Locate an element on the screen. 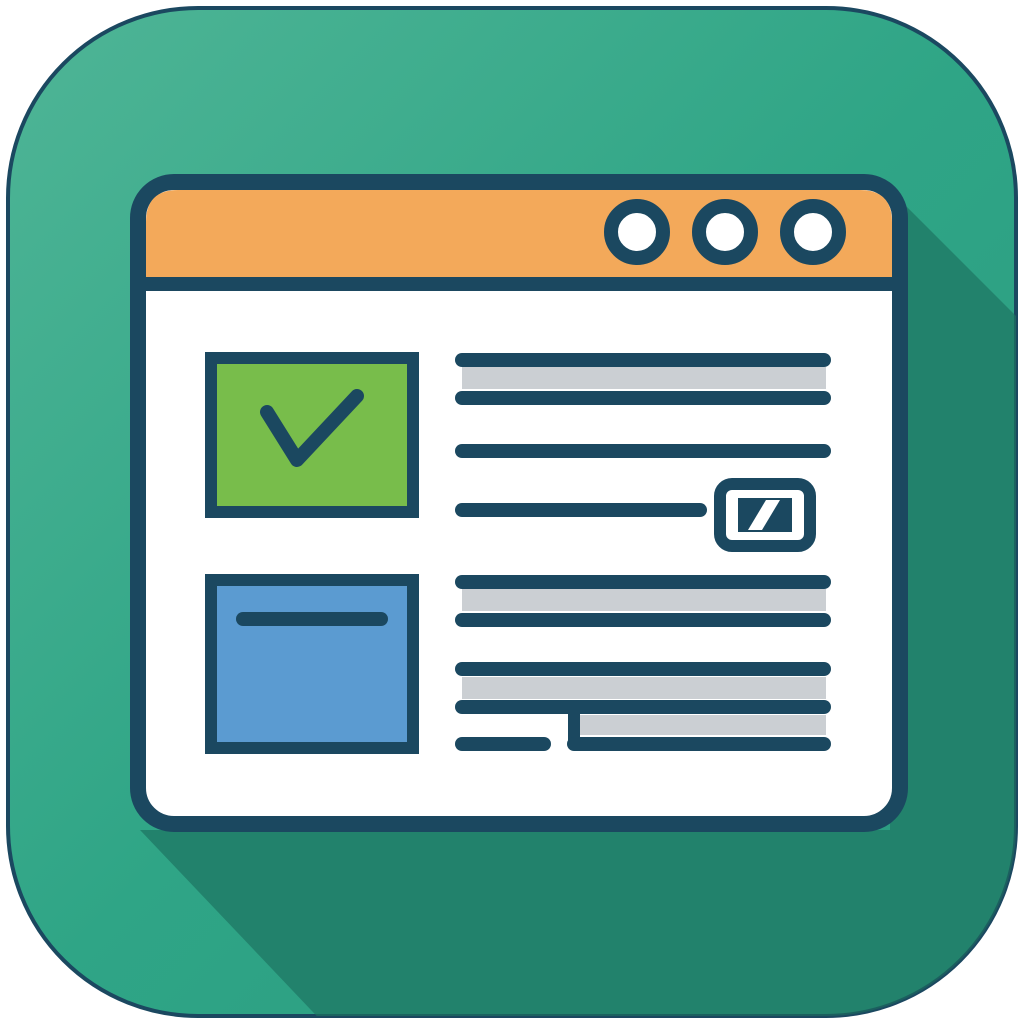 The image size is (1024, 1024). edit-badge is located at coordinates (765, 515).